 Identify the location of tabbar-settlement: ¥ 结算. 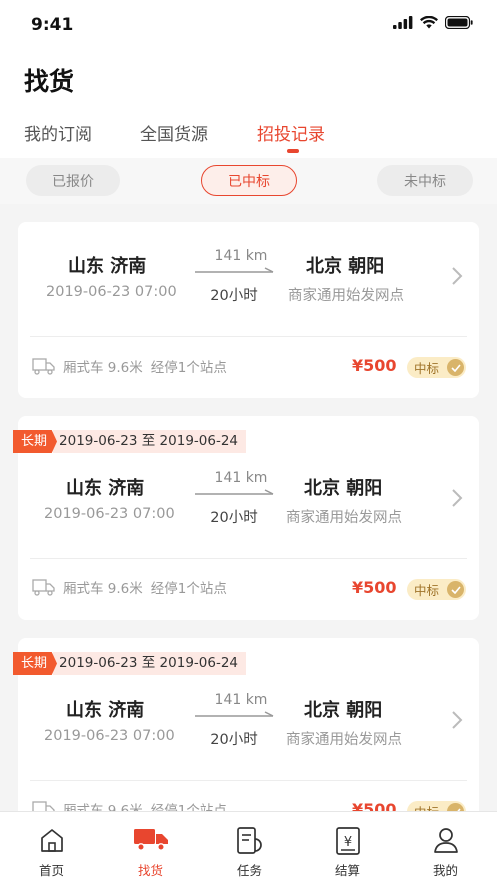
(347, 847).